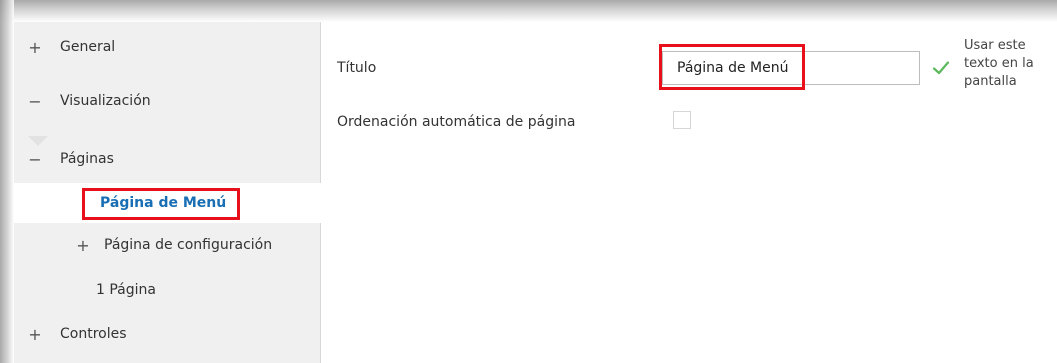 This screenshot has height=363, width=1057. I want to click on sidebar-item-label: 1 Página, so click(126, 290).